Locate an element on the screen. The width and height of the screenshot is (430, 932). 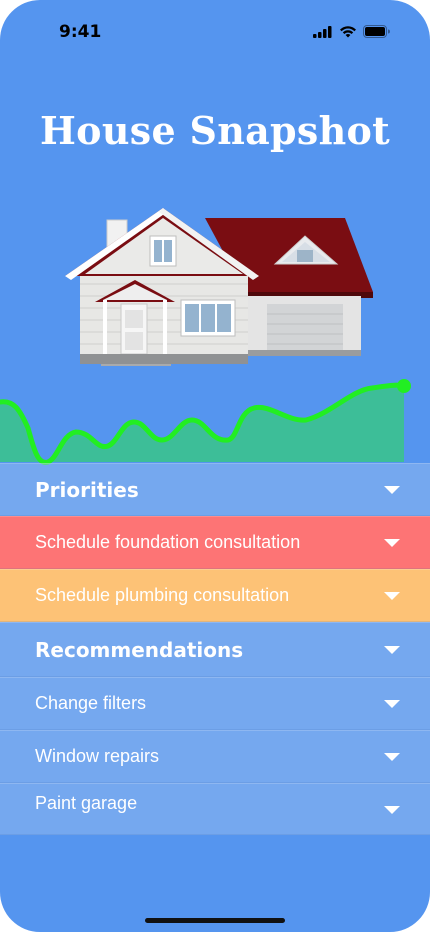
status-icons is located at coordinates (351, 31).